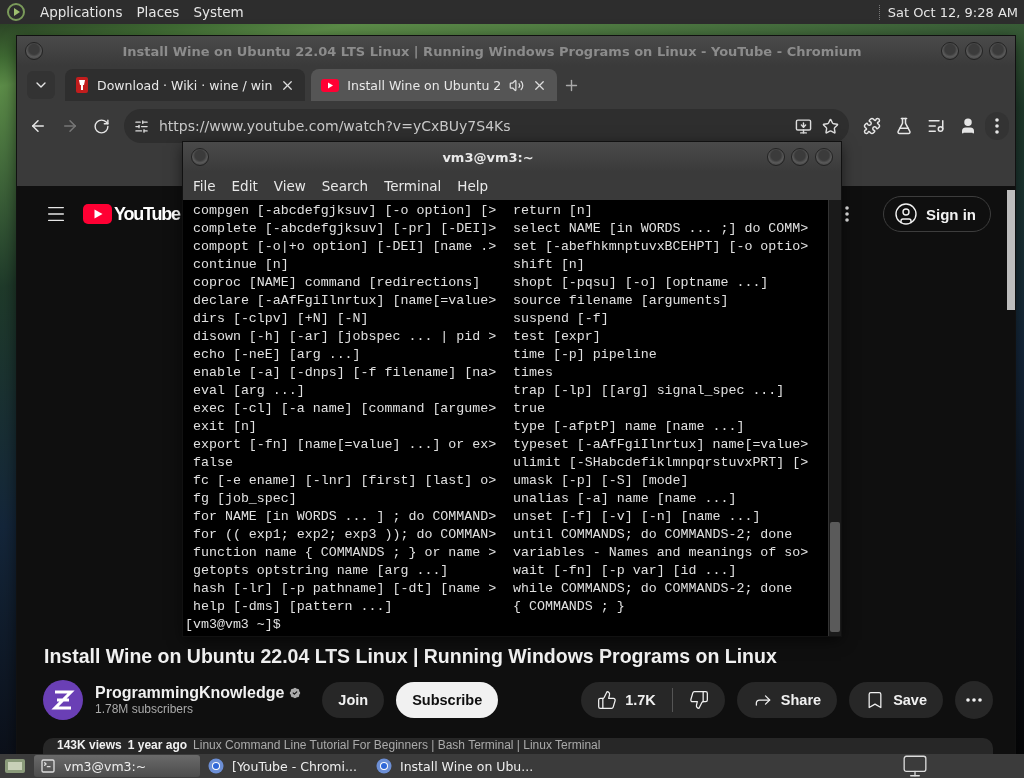 This screenshot has height=778, width=1024. I want to click on terminal-line: shift [n], so click(549, 265).